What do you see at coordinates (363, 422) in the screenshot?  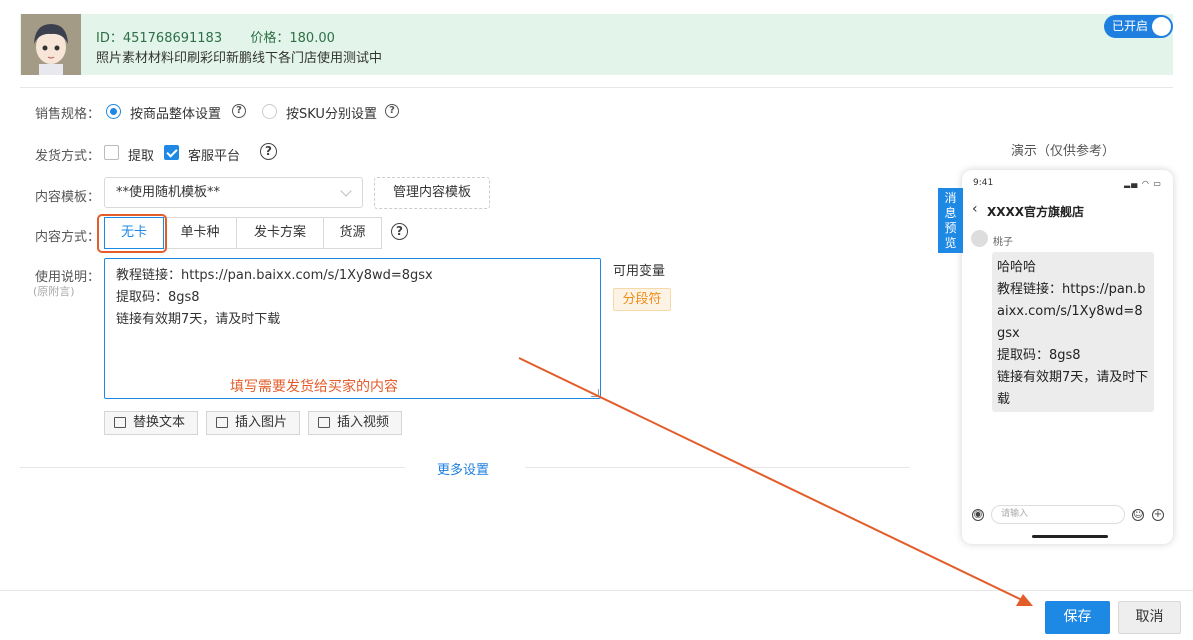 I see `insert-video-label: 插入视频` at bounding box center [363, 422].